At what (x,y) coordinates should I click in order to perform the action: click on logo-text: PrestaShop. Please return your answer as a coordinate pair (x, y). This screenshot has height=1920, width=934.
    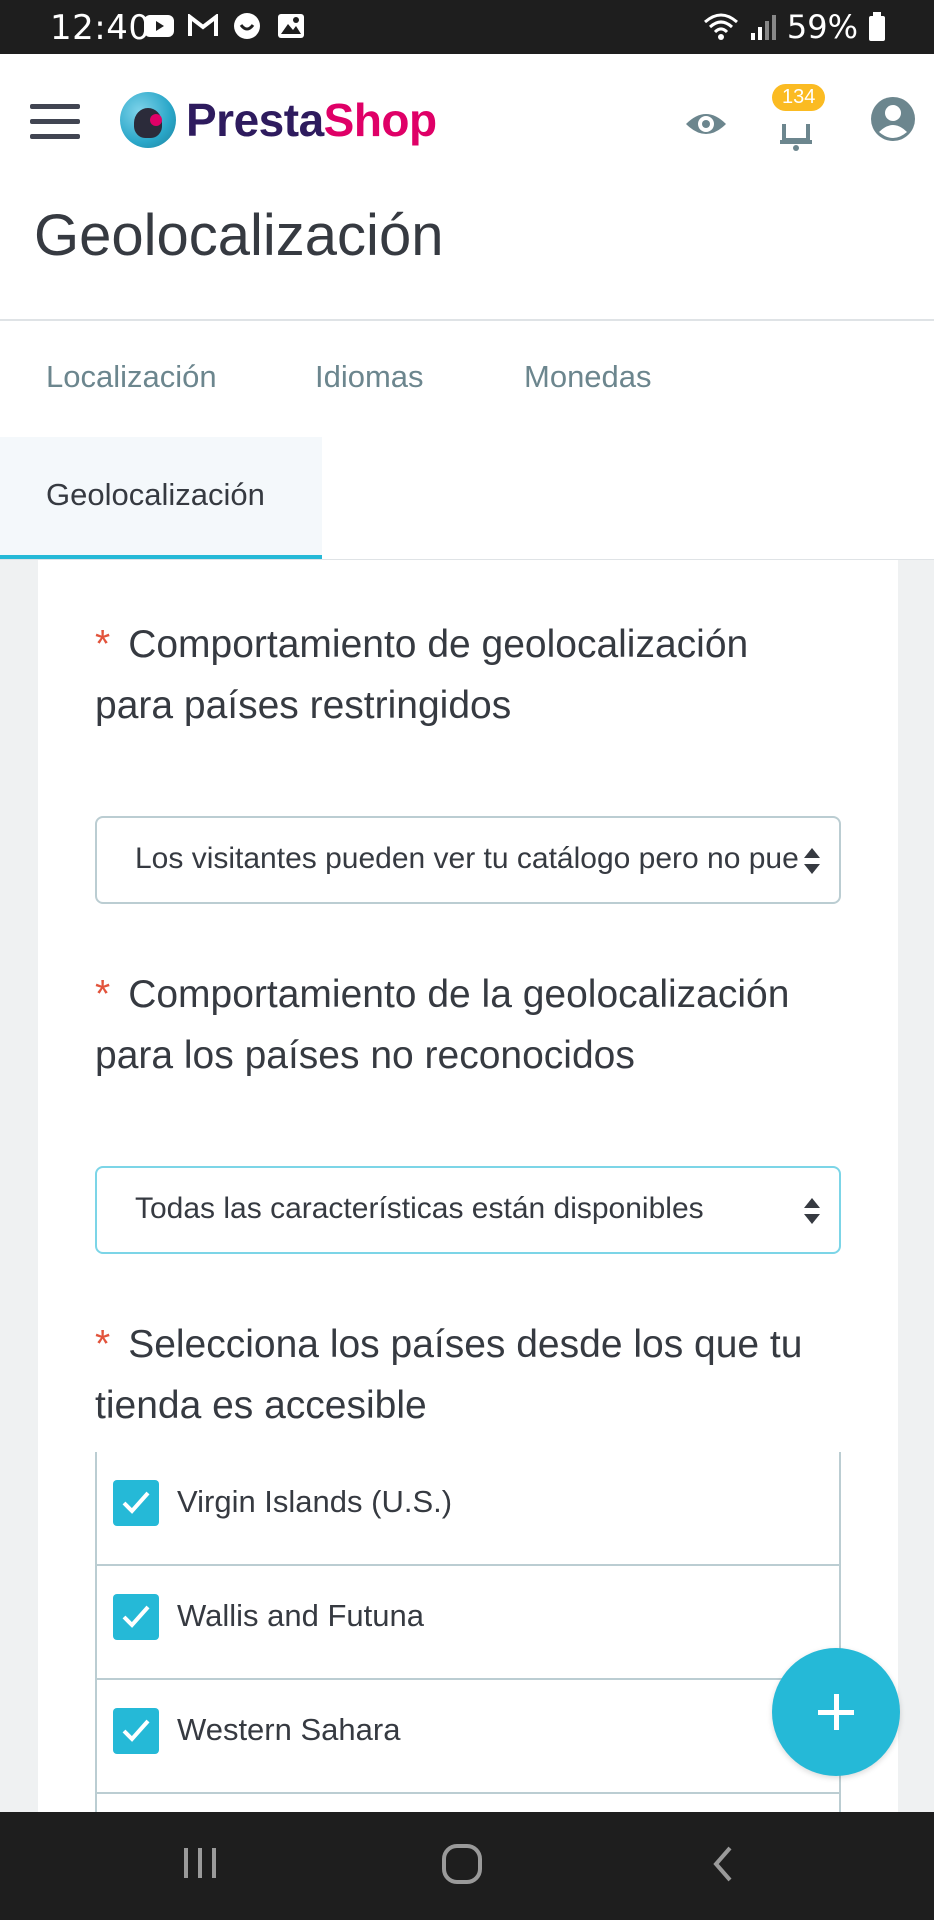
    Looking at the image, I should click on (311, 120).